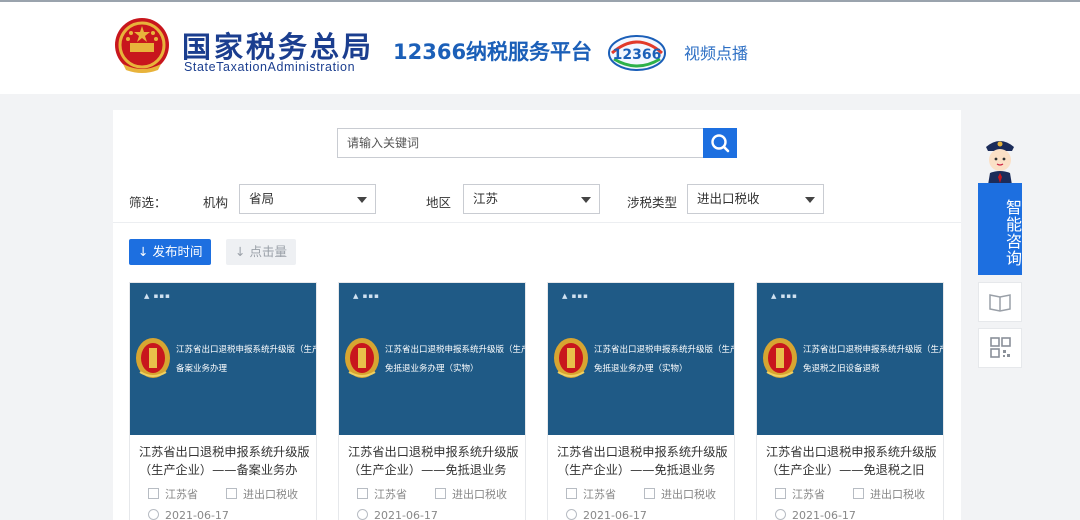  What do you see at coordinates (225, 461) in the screenshot?
I see `card-title: 江苏省出口退税申报系统升级版（生产企业）——备案业务办` at bounding box center [225, 461].